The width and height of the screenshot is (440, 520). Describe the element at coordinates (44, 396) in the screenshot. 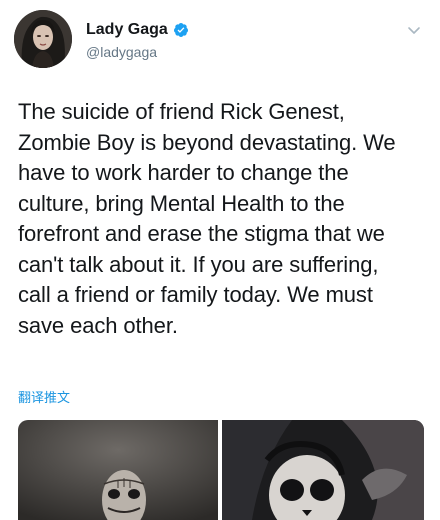

I see `translate-tweet-link: 翻译推文` at that location.